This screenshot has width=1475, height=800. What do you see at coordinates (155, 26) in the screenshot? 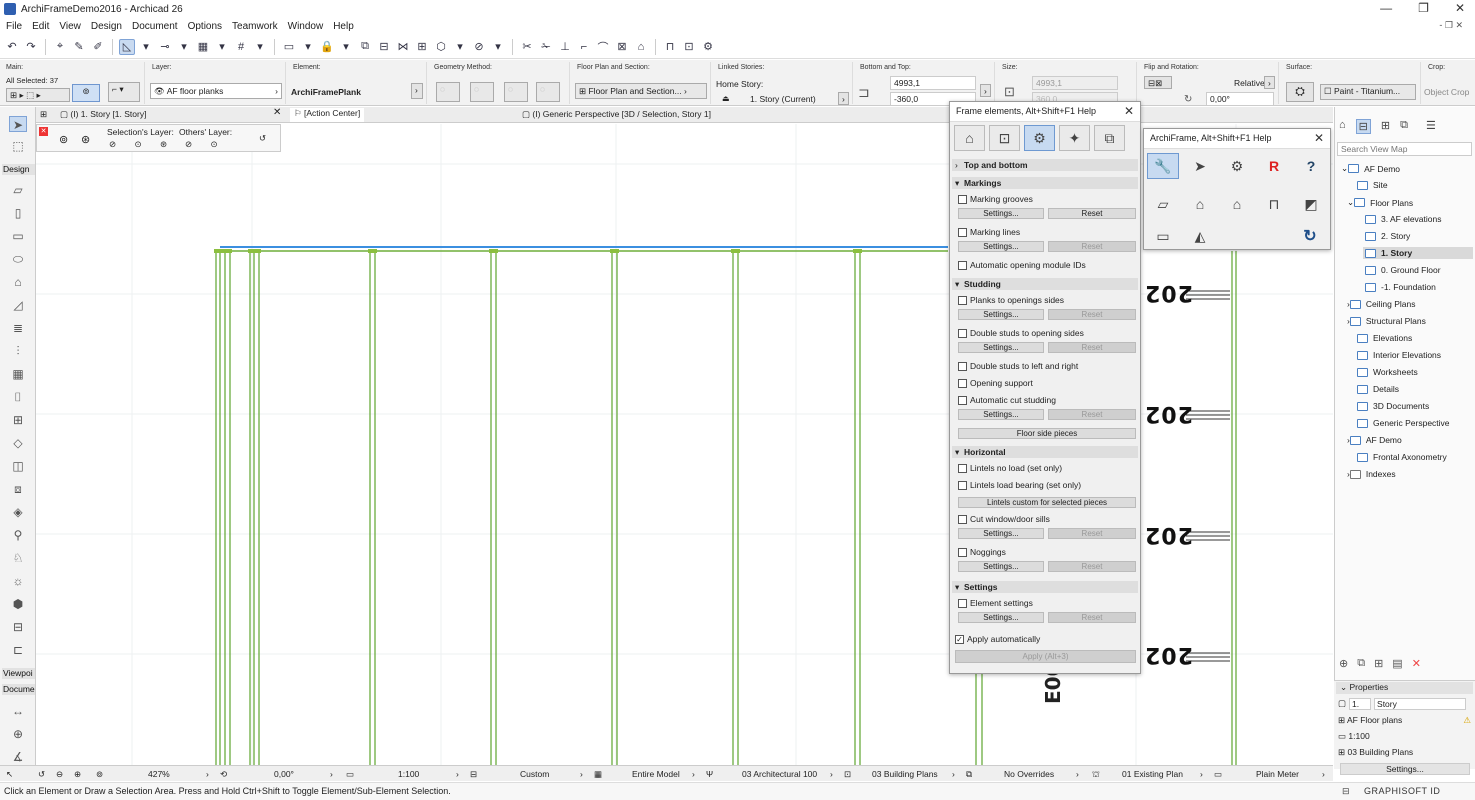
I see `menu-document: Document` at bounding box center [155, 26].